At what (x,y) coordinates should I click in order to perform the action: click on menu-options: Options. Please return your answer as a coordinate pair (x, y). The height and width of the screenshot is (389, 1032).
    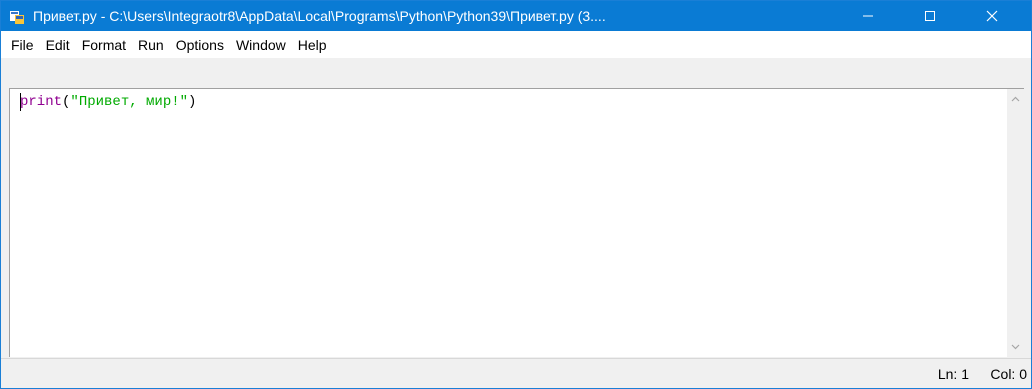
    Looking at the image, I should click on (200, 45).